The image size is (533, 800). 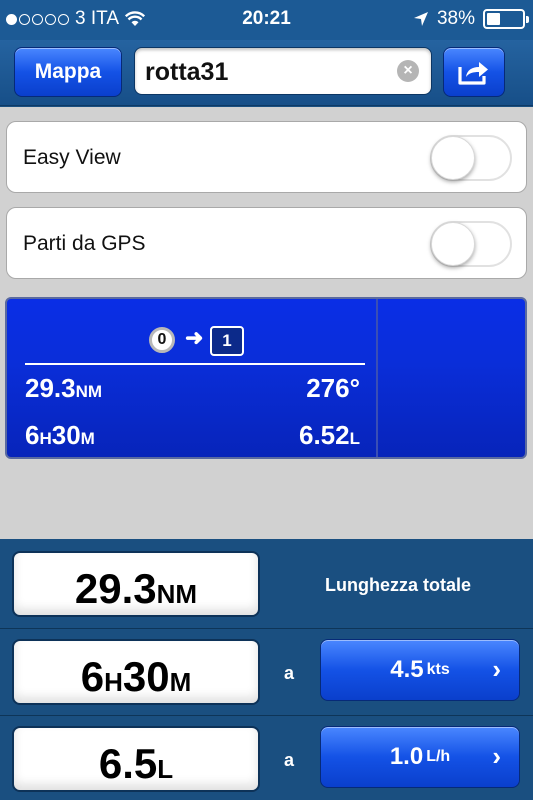 What do you see at coordinates (420, 757) in the screenshot?
I see `consumption-button: 1.0 L/h ›` at bounding box center [420, 757].